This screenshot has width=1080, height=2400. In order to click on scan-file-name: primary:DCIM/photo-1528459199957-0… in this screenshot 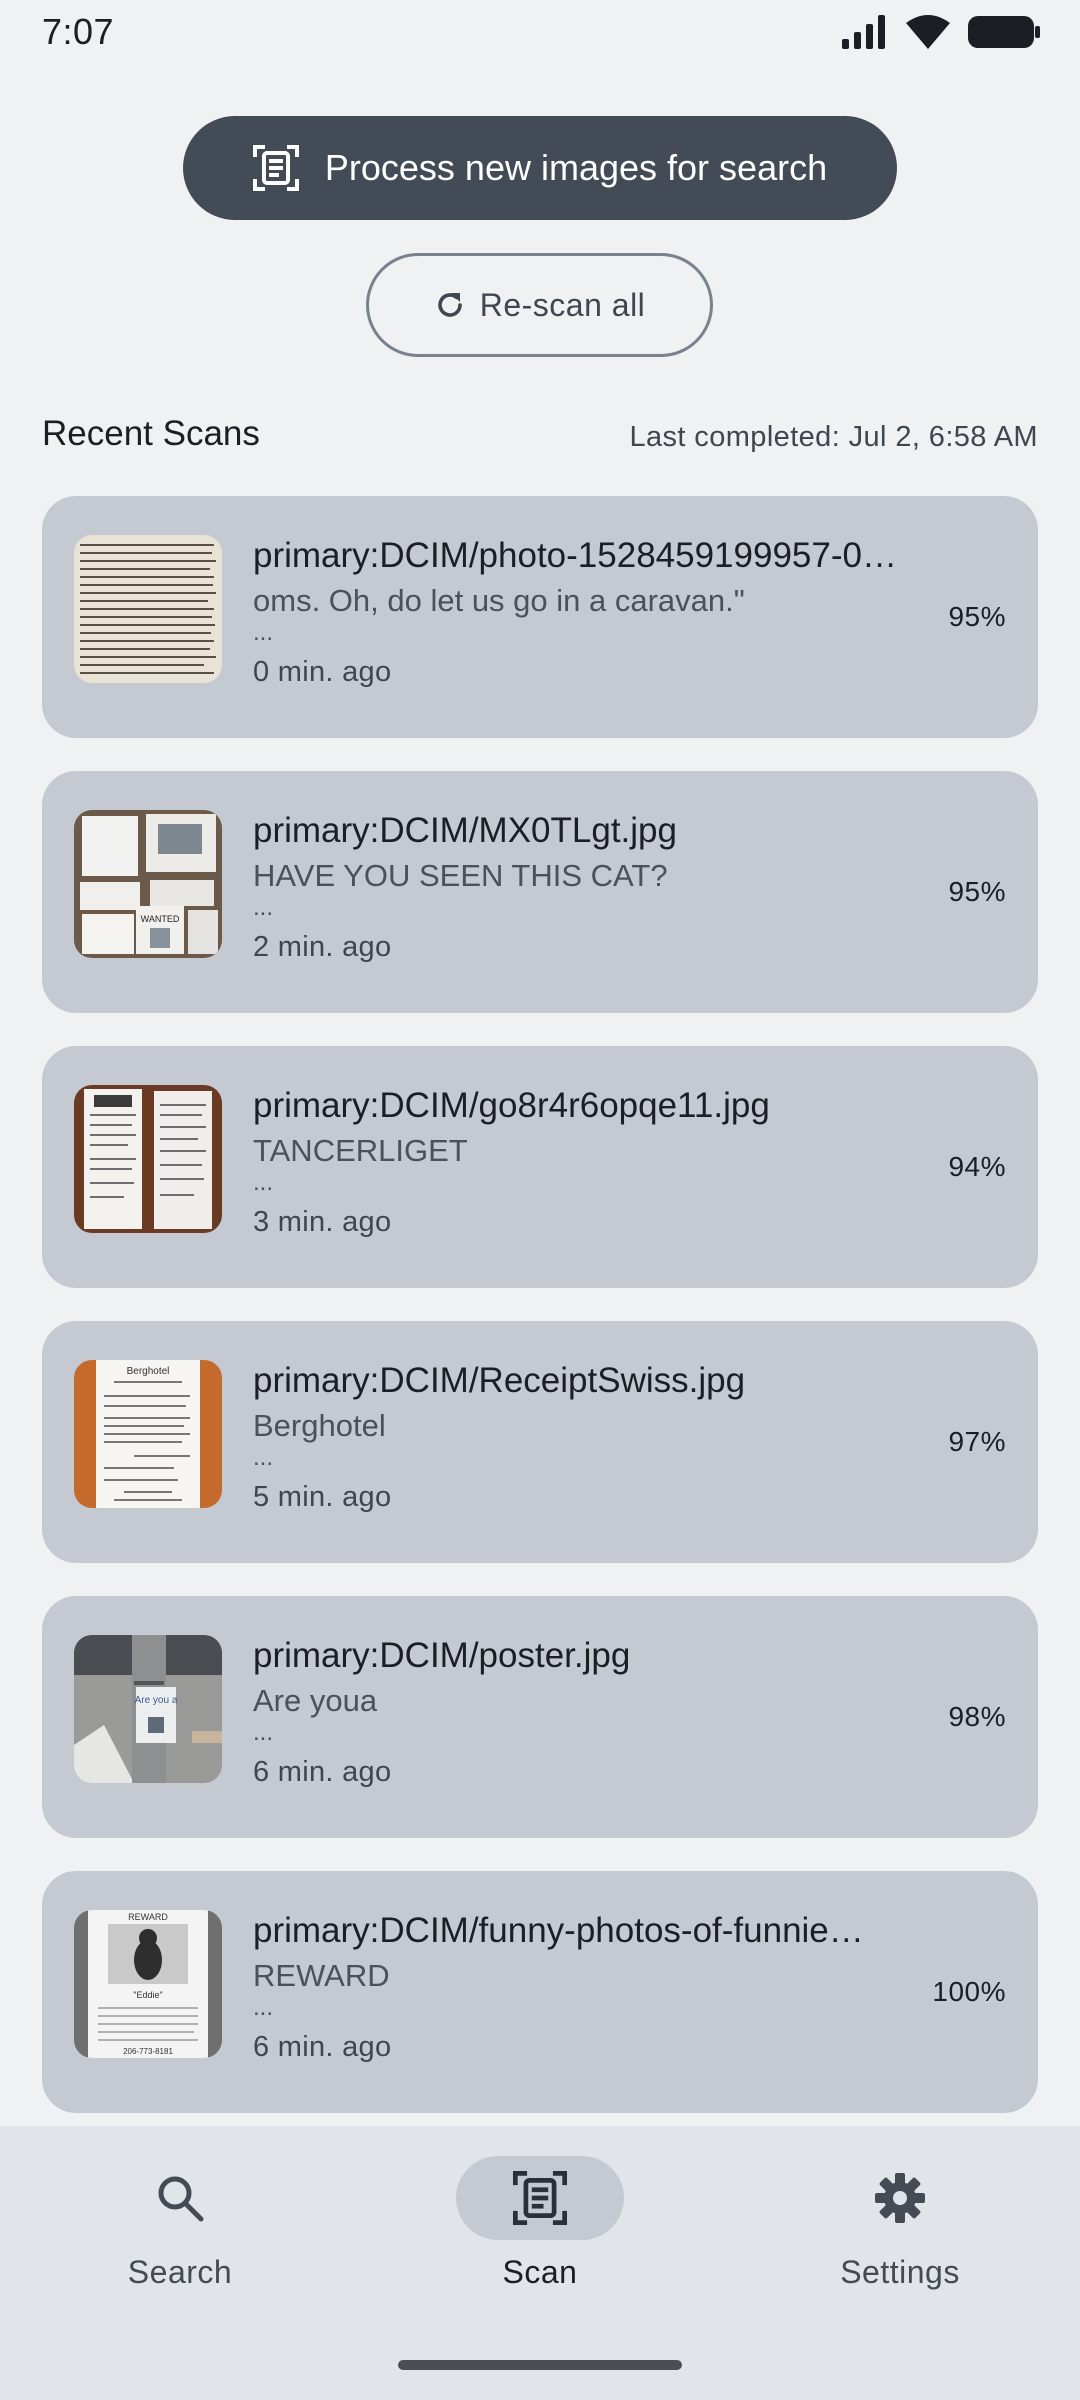, I will do `click(575, 555)`.